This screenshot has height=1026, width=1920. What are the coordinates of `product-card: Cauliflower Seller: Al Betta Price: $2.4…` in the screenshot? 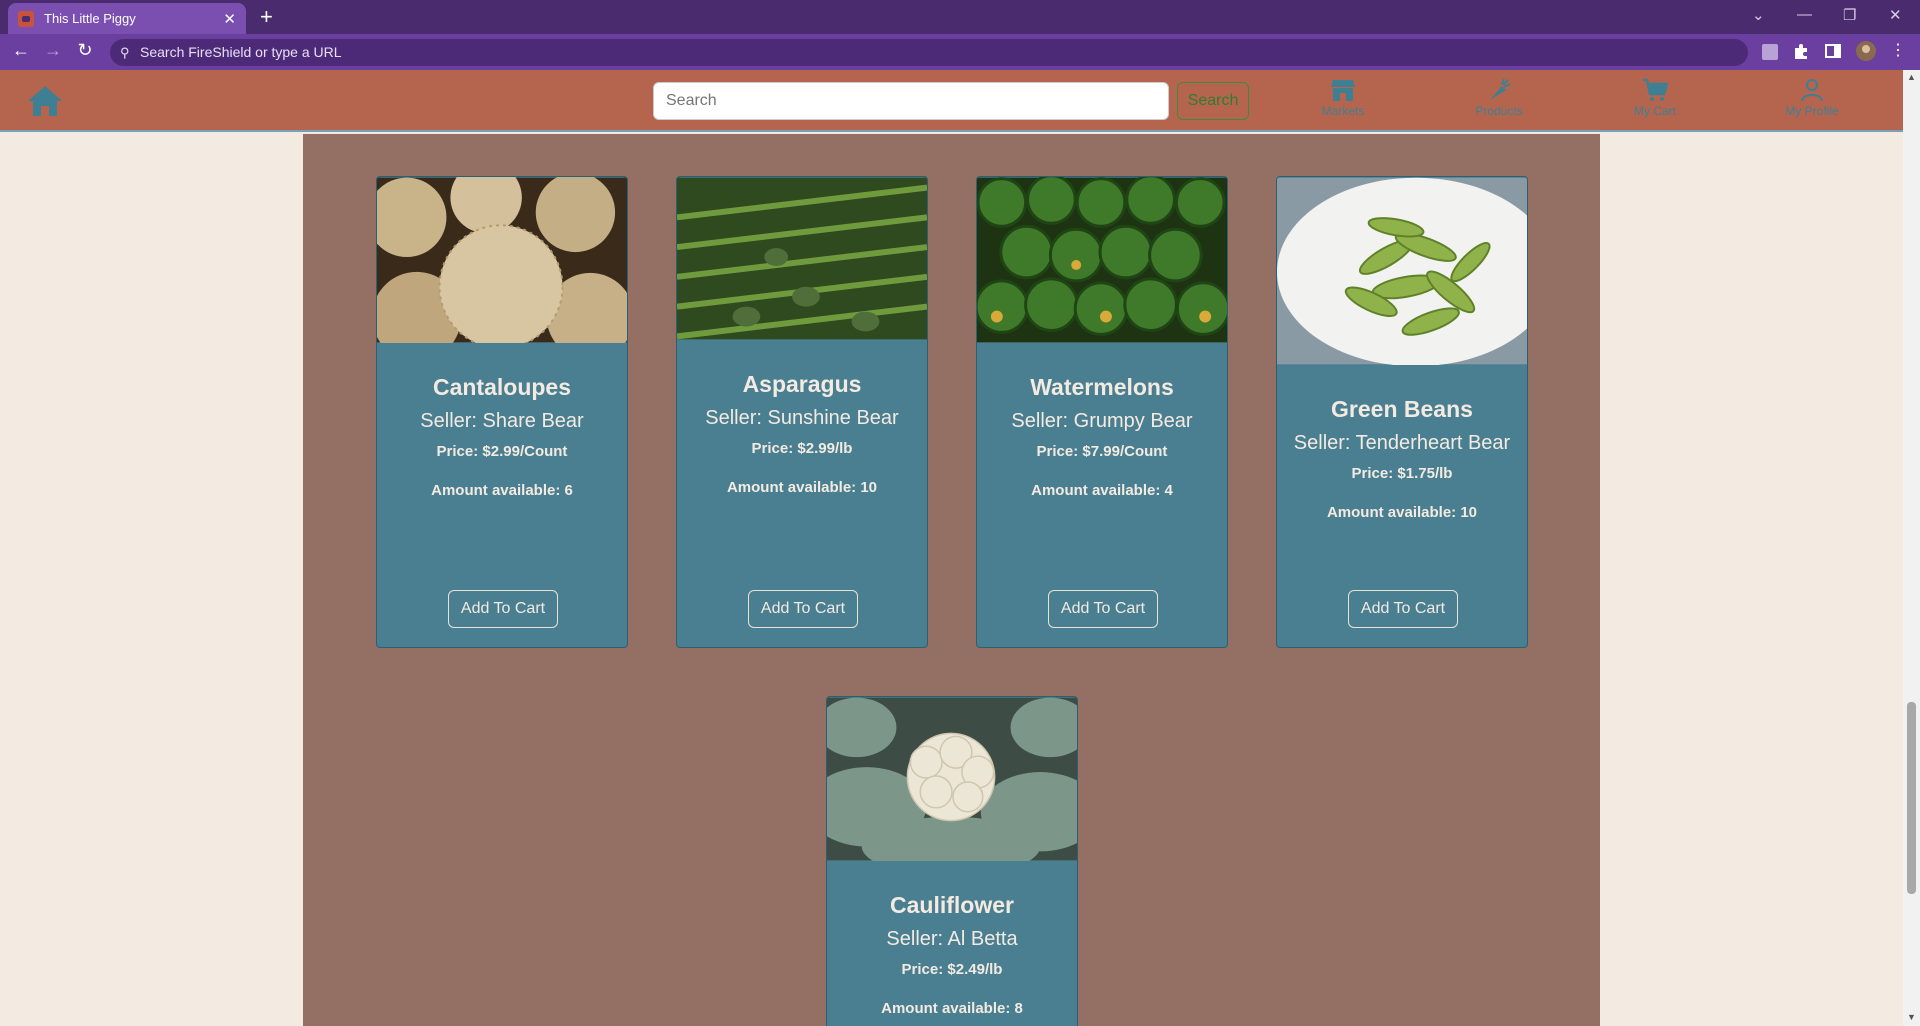 It's located at (952, 861).